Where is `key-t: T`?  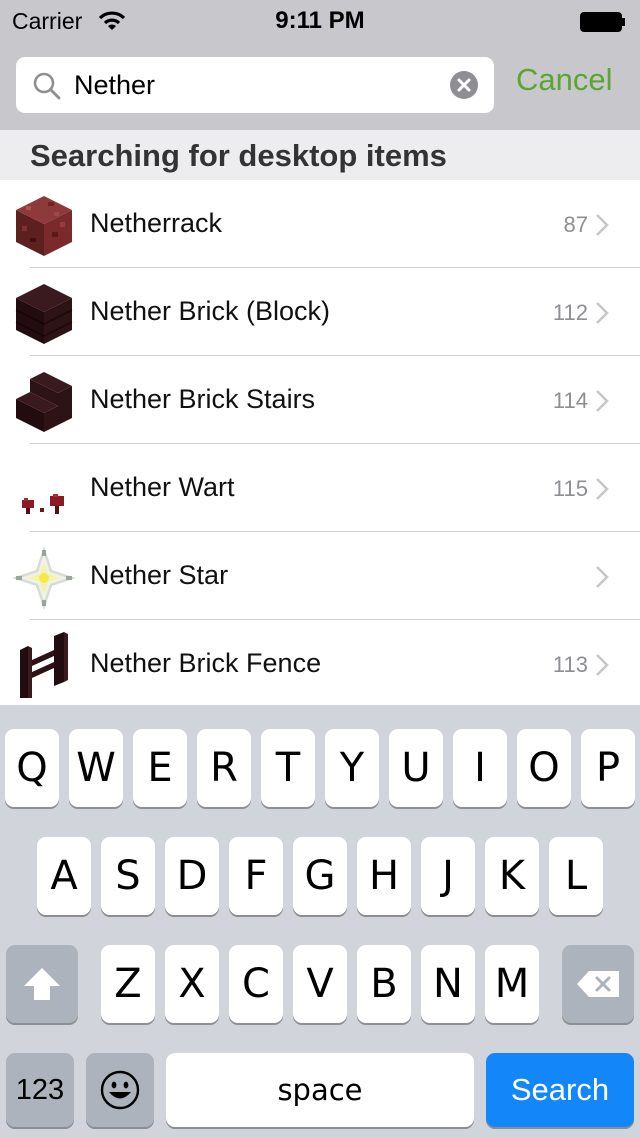 key-t: T is located at coordinates (288, 768).